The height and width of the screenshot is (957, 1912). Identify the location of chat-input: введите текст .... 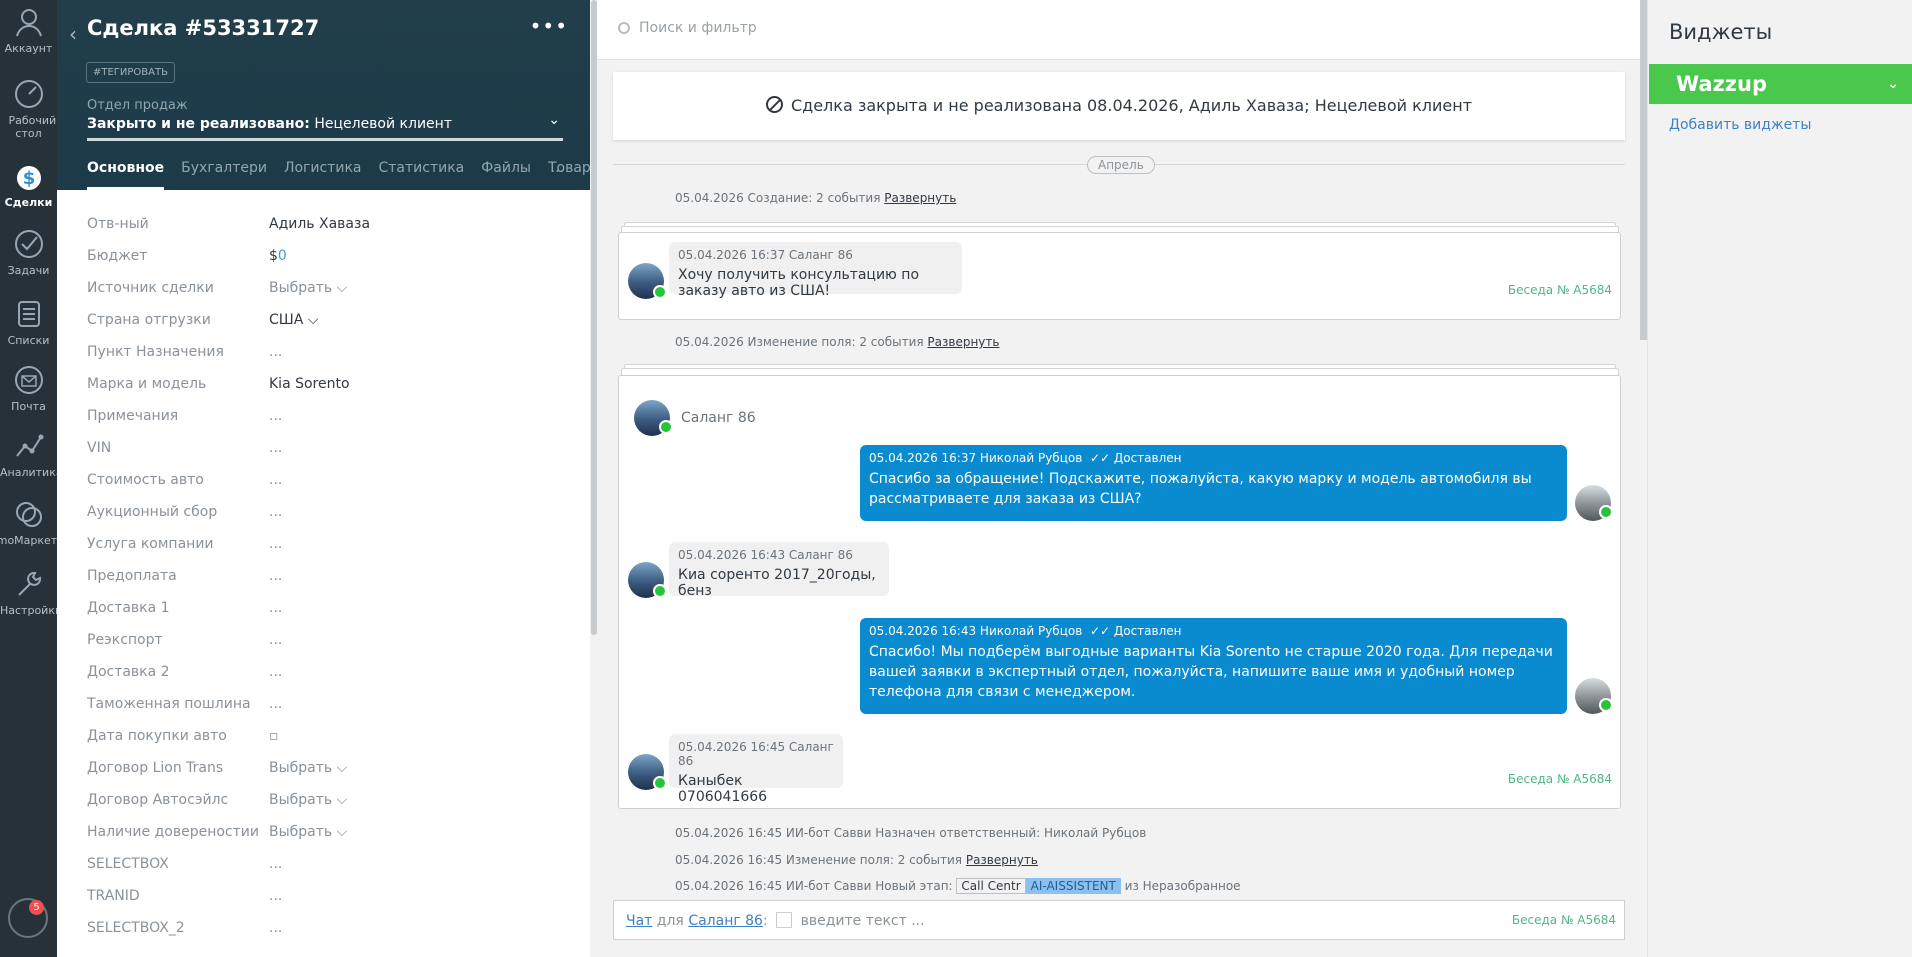
(863, 921).